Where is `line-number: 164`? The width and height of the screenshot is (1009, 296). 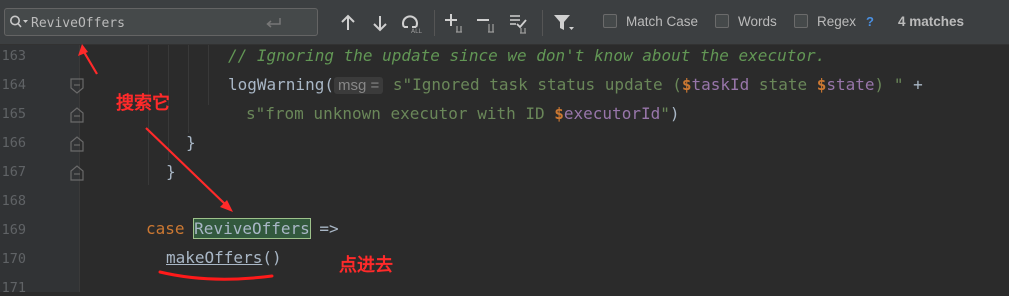
line-number: 164 is located at coordinates (13, 85).